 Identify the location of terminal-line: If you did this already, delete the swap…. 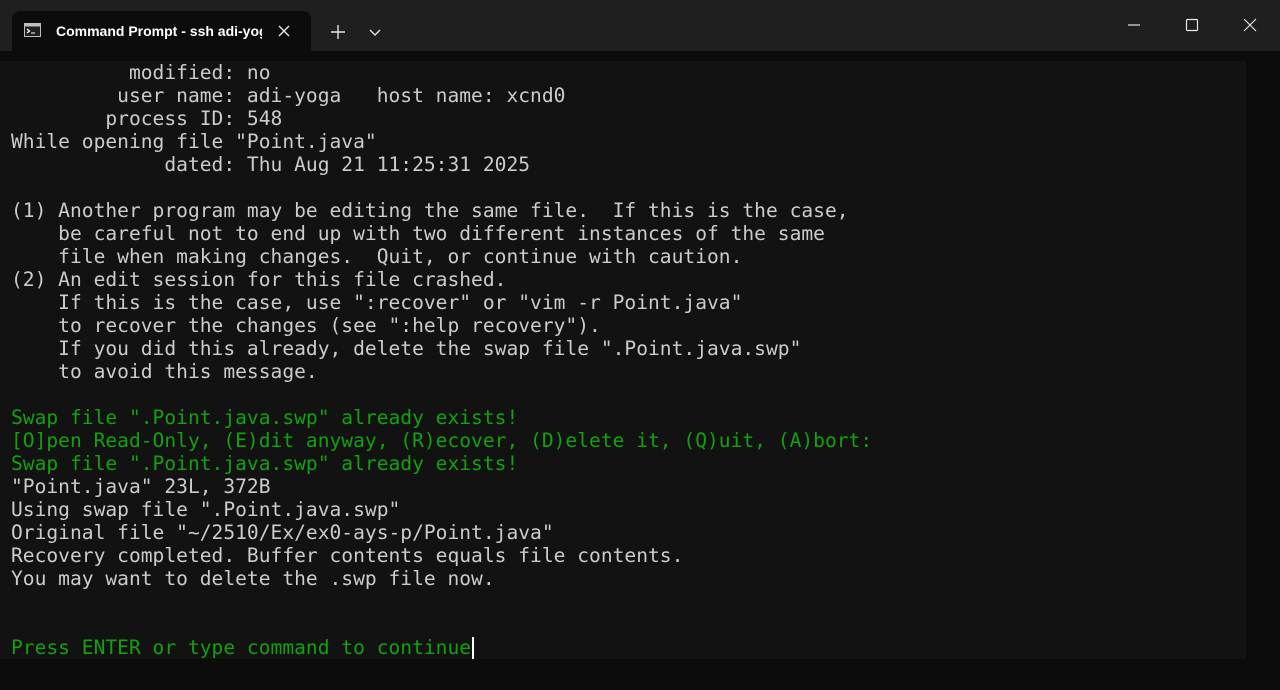
(406, 348).